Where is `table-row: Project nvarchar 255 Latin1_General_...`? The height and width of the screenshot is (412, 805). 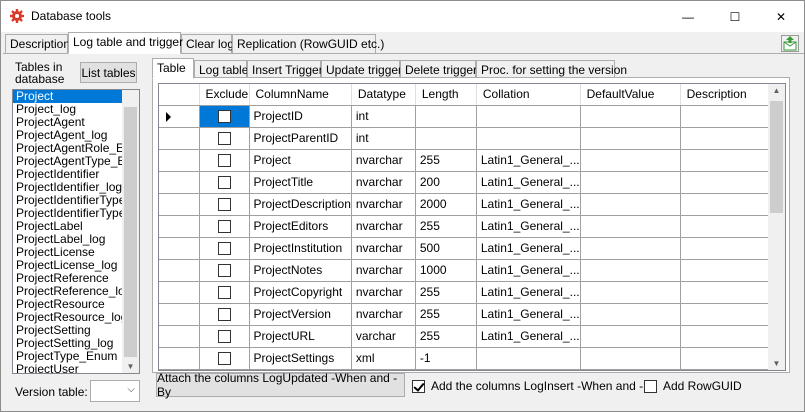
table-row: Project nvarchar 255 Latin1_General_... is located at coordinates (468, 160).